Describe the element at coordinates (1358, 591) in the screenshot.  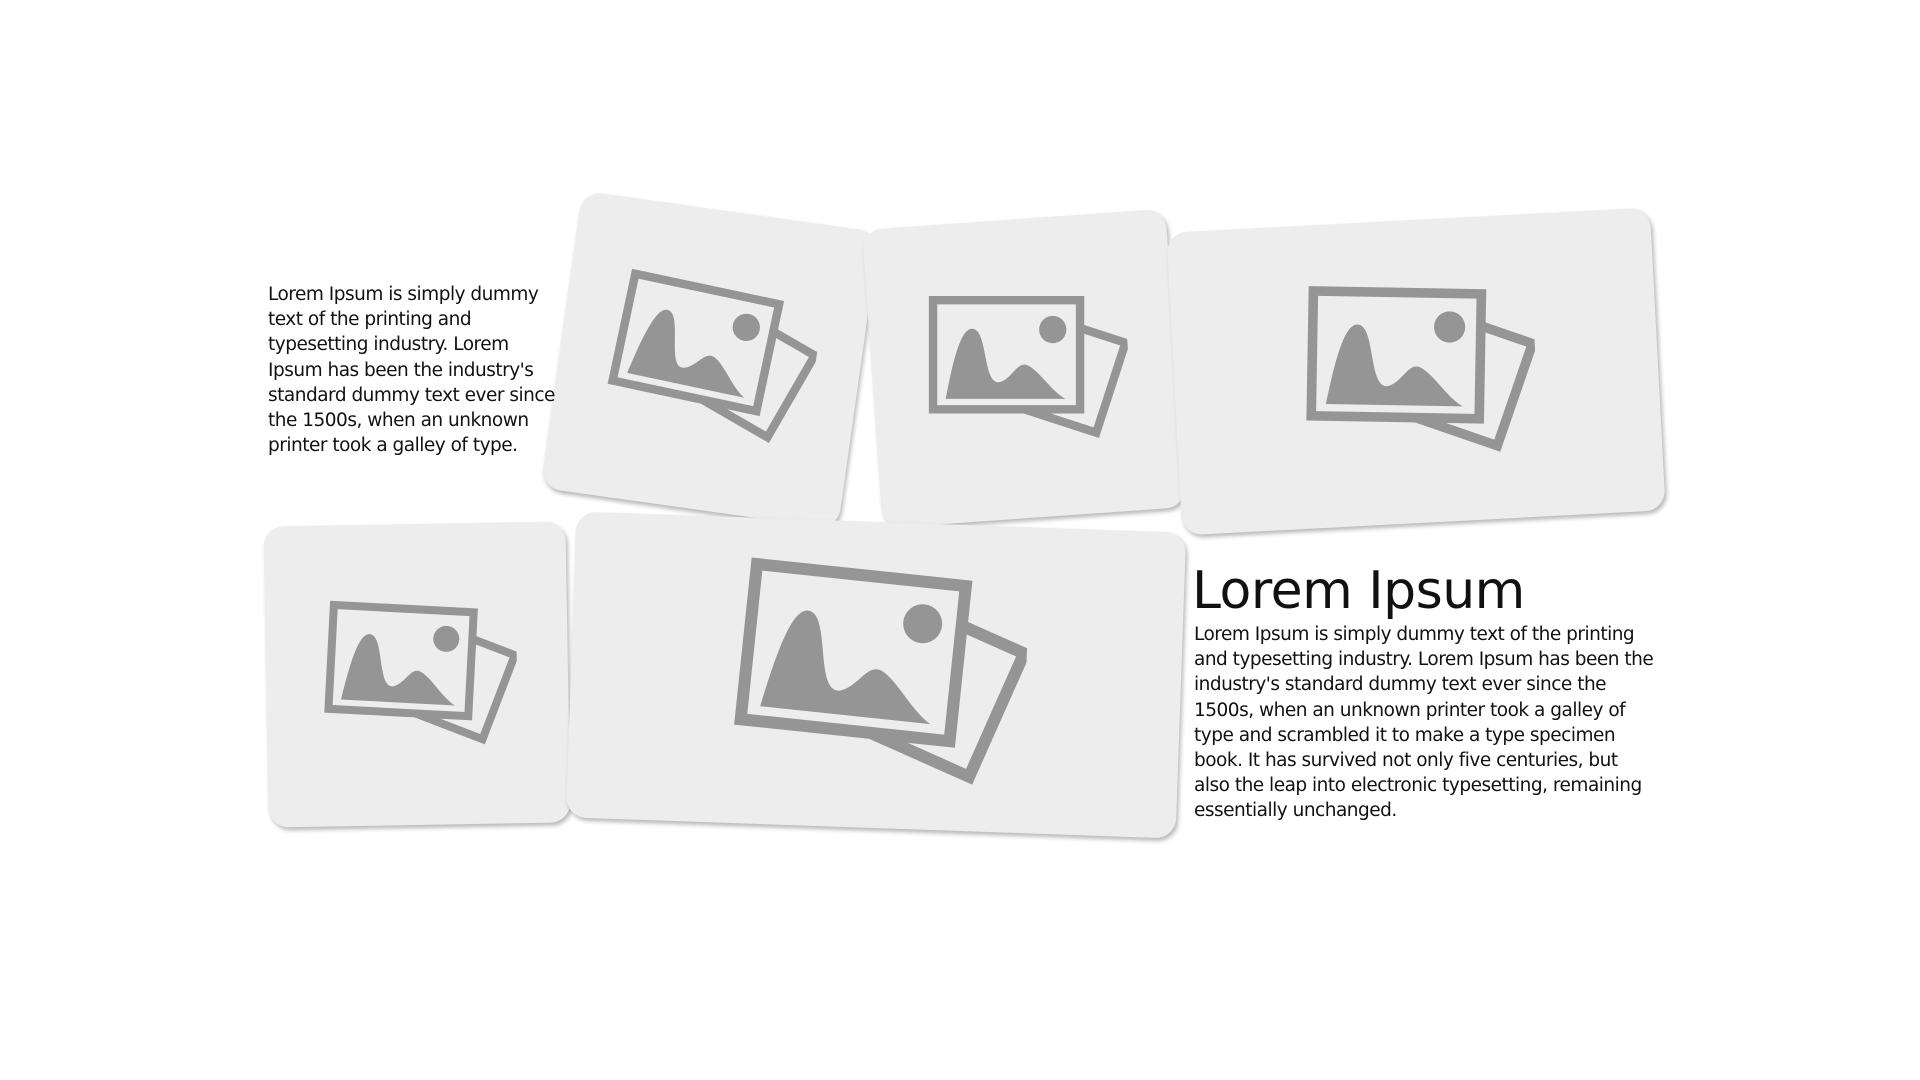
I see `right-title: Lorem Ipsum` at that location.